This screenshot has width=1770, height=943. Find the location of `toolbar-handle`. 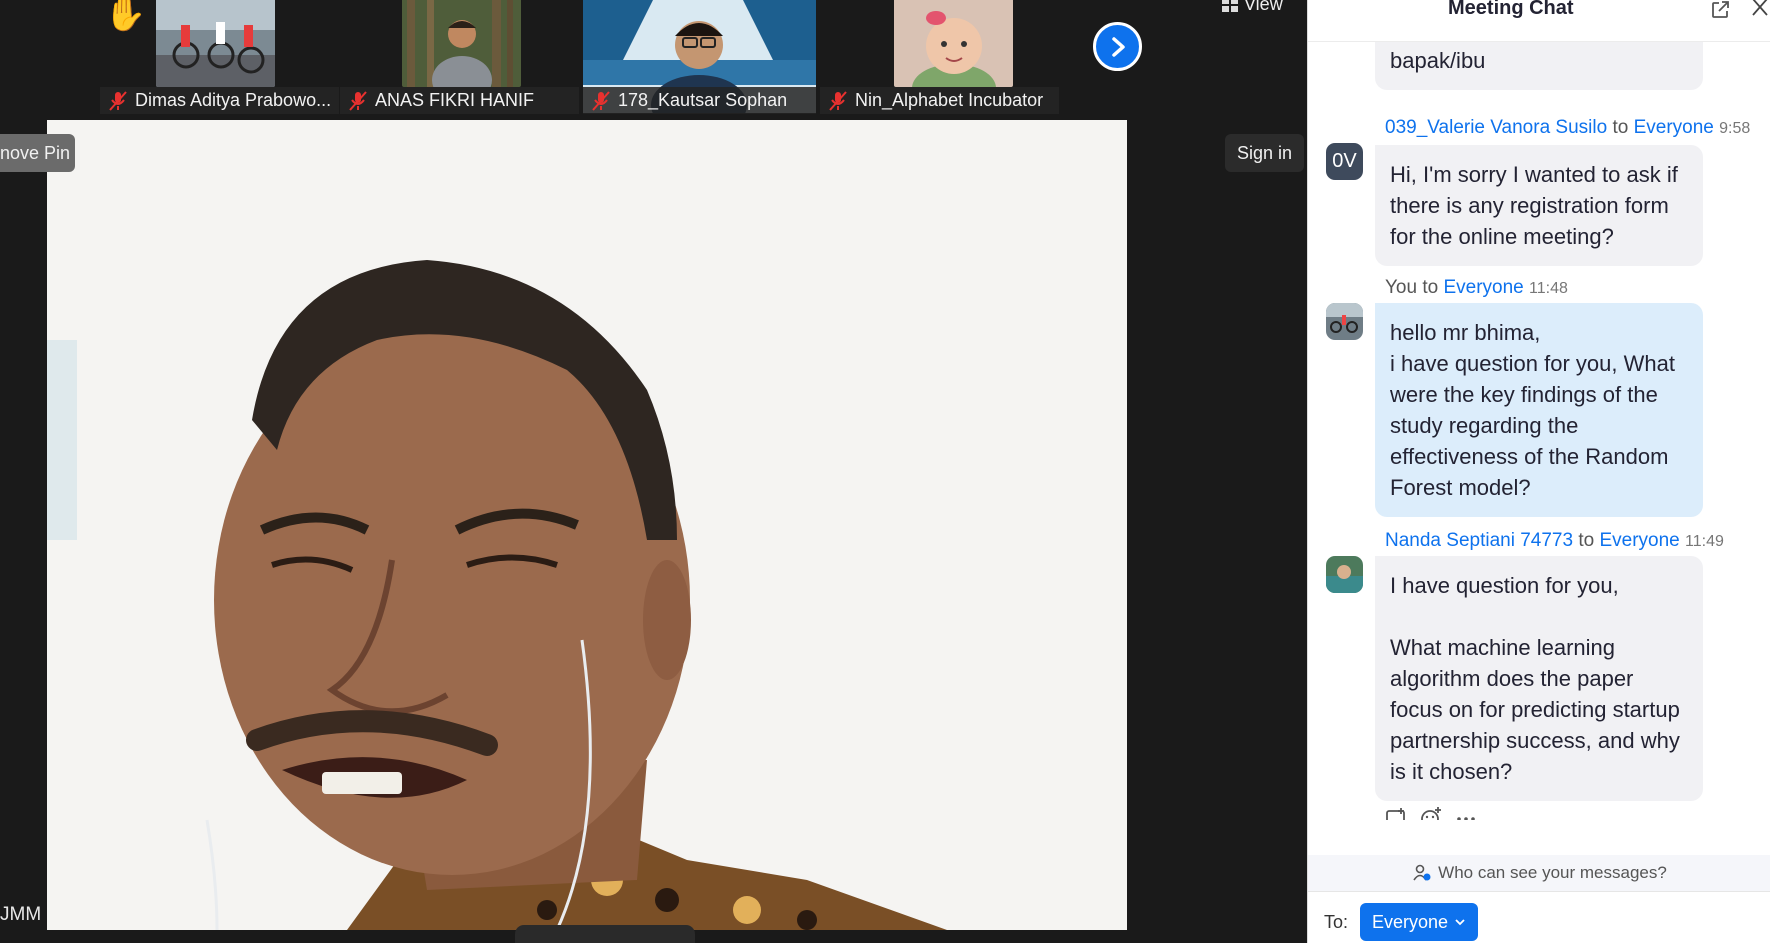

toolbar-handle is located at coordinates (605, 934).